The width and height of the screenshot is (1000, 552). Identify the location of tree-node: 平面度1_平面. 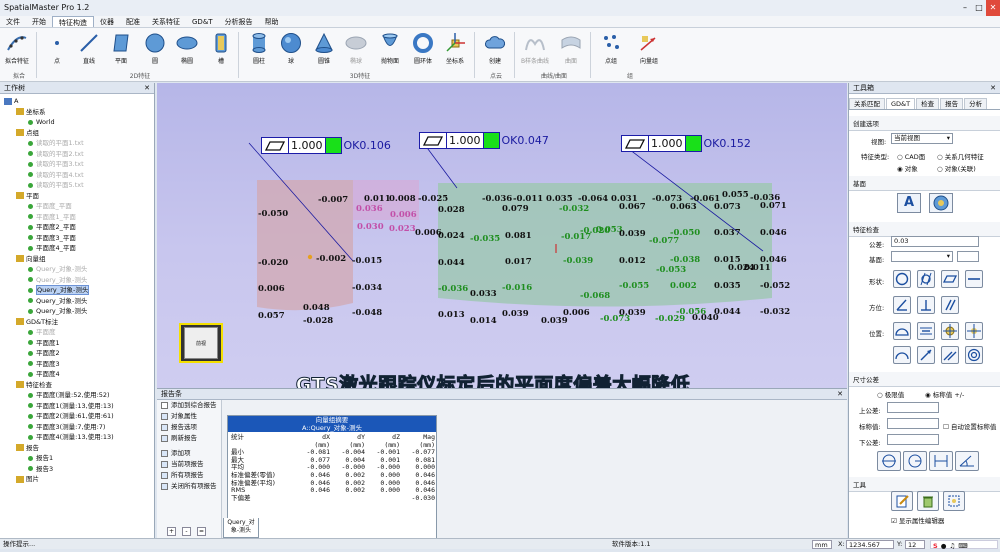
(77, 217).